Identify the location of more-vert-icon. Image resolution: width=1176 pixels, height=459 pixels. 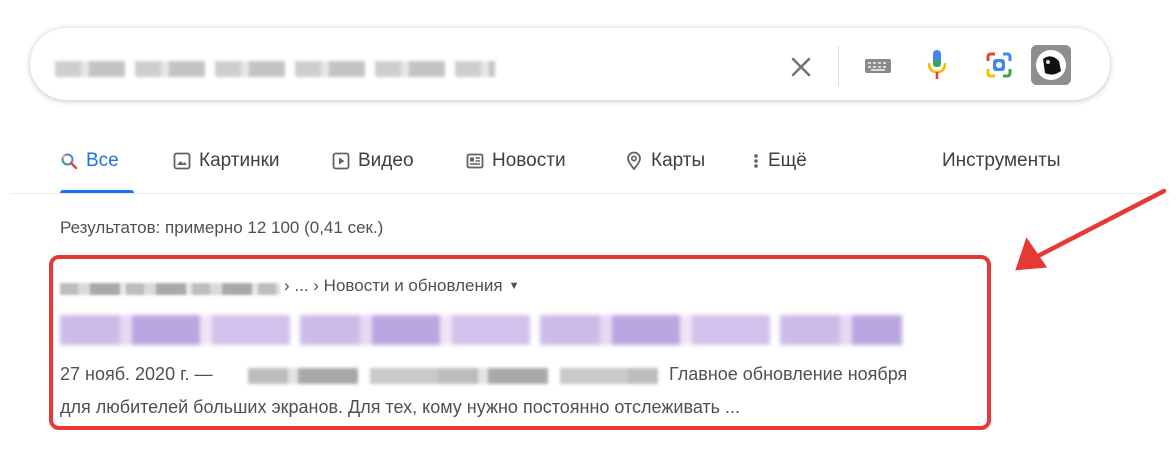
(756, 161).